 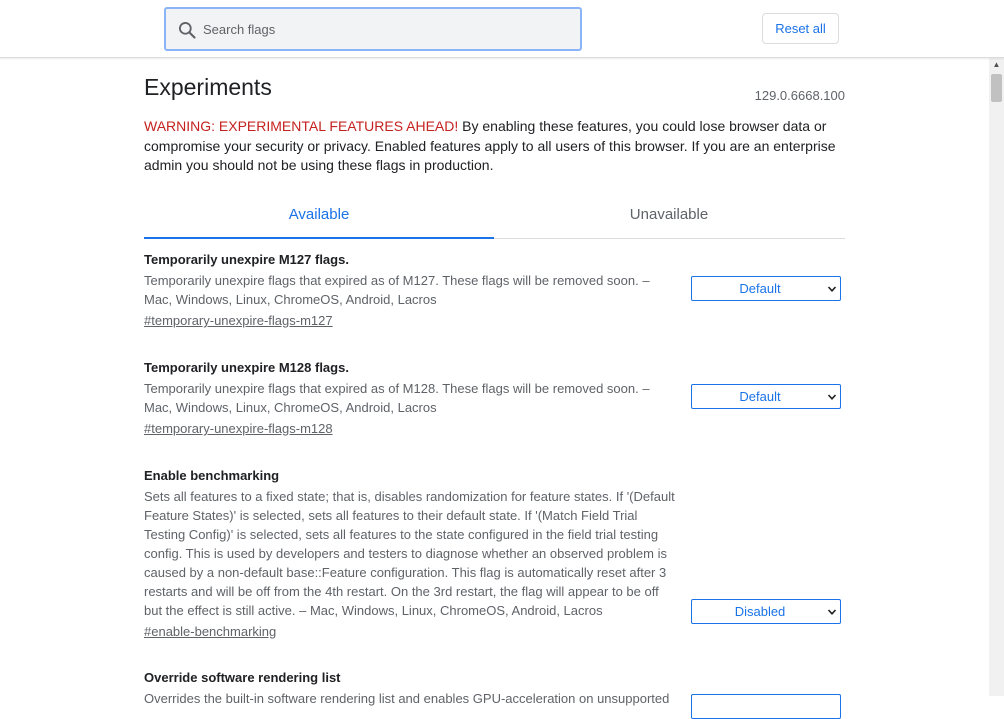 What do you see at coordinates (208, 87) in the screenshot?
I see `page-title: Experiments` at bounding box center [208, 87].